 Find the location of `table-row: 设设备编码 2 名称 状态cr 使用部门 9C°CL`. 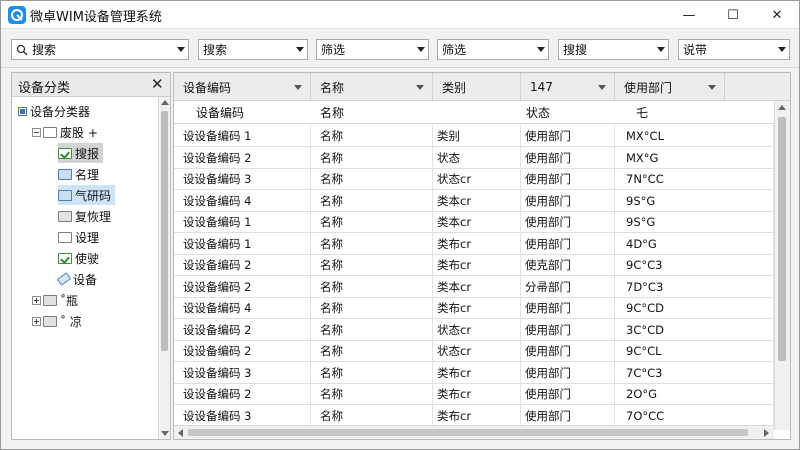

table-row: 设设备编码 2 名称 状态cr 使用部门 9C°CL is located at coordinates (474, 351).